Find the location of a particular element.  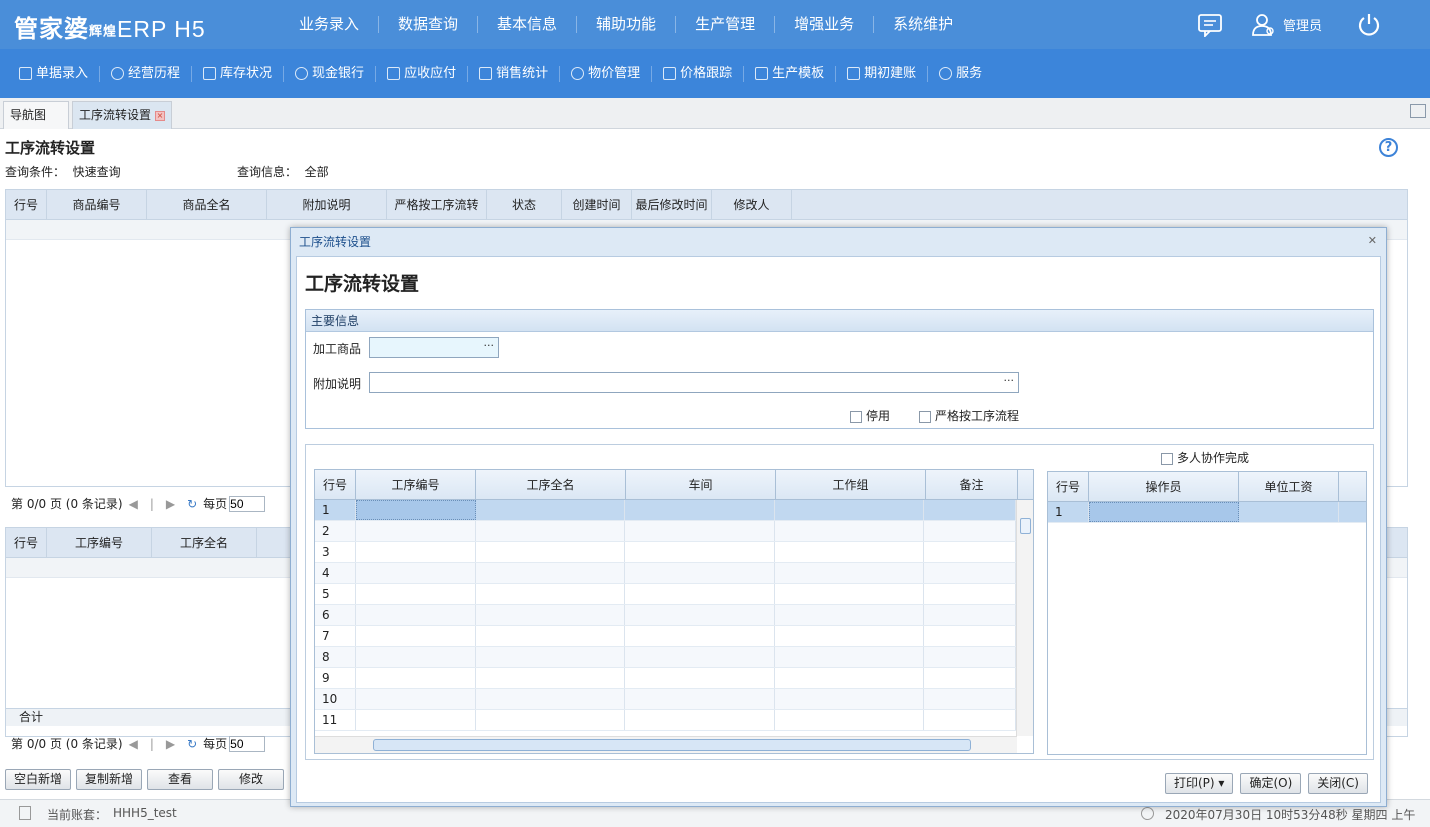

close-tab-icon: × is located at coordinates (160, 115).